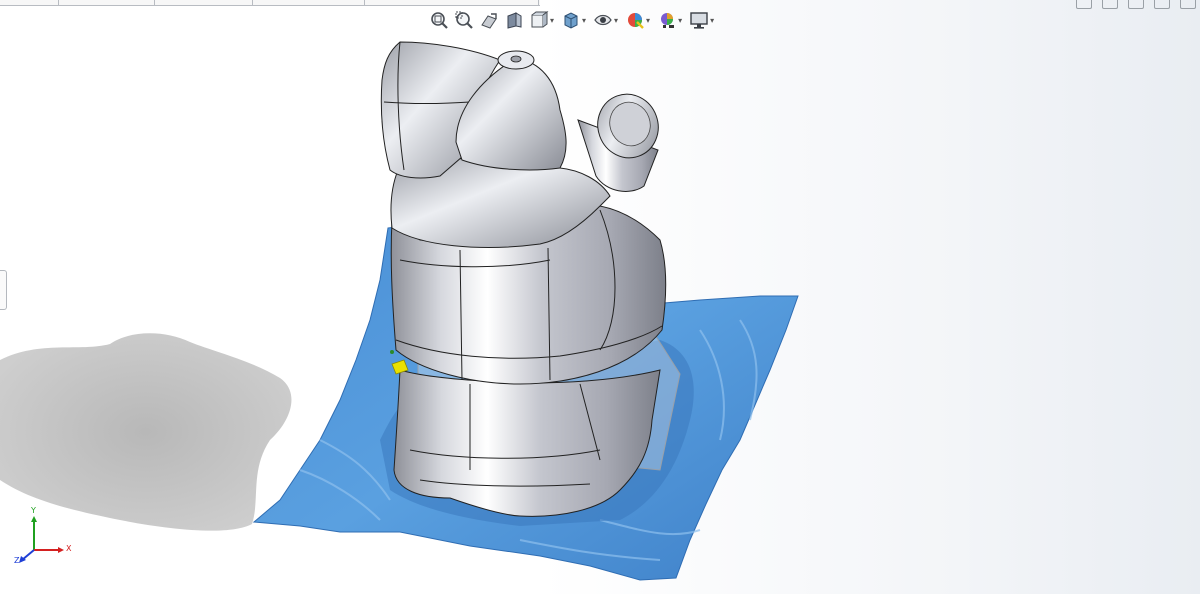 This screenshot has width=1200, height=594. I want to click on zoom-to-area-icon, so click(464, 20).